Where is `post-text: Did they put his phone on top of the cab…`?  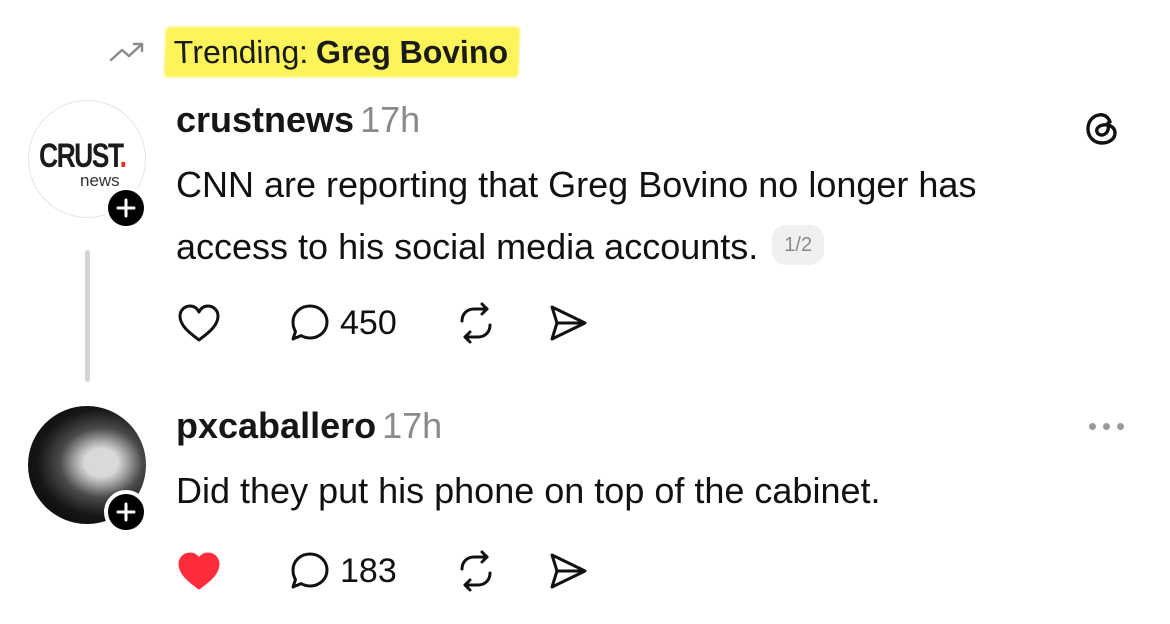 post-text: Did they put his phone on top of the cab… is located at coordinates (528, 491).